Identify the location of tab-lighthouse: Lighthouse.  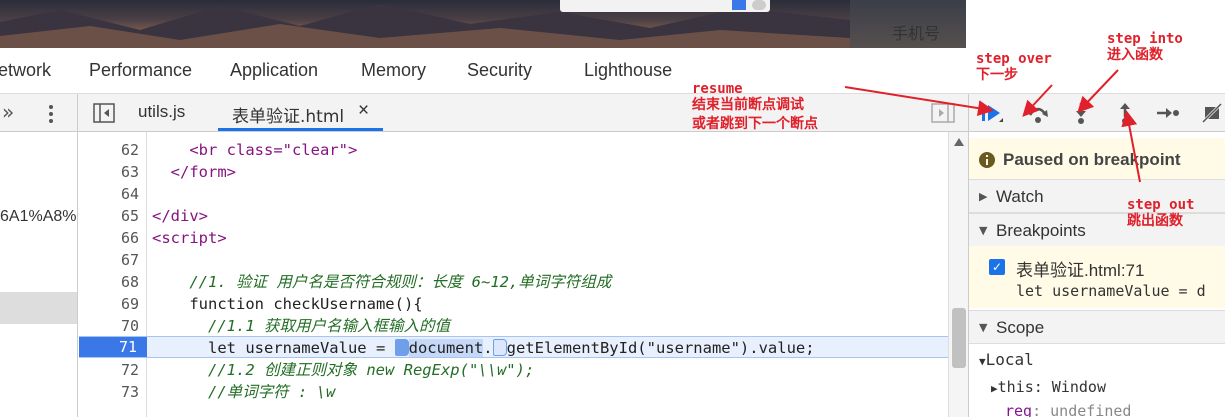
(628, 70).